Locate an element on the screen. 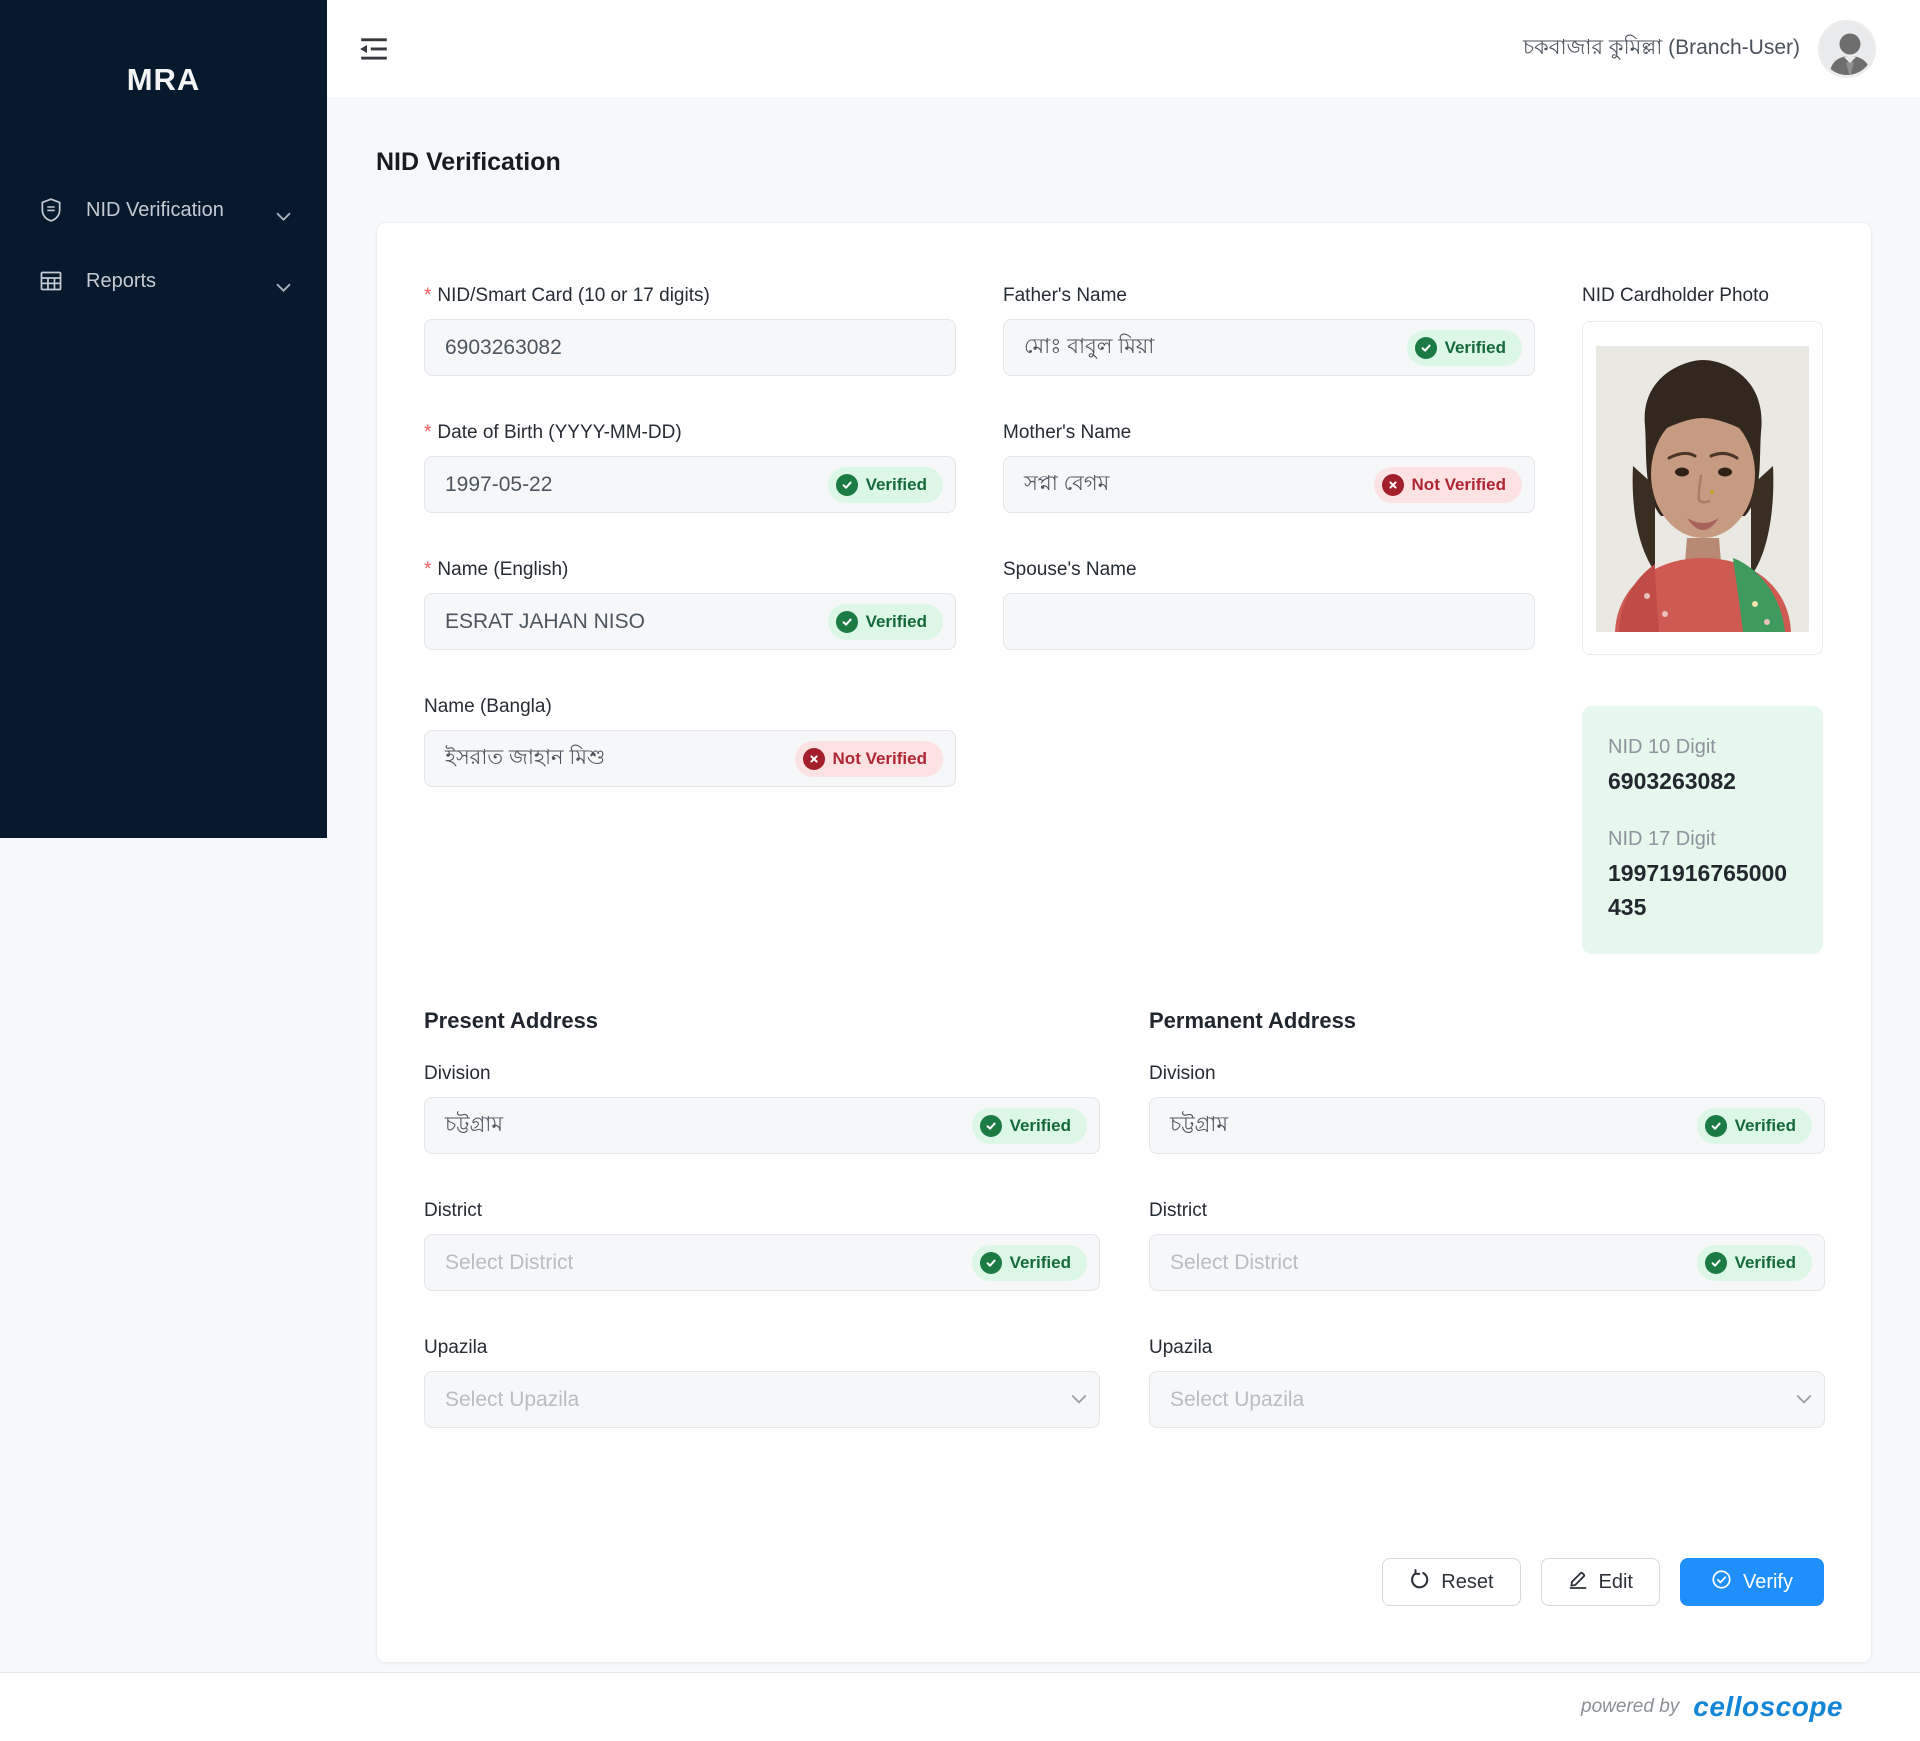 This screenshot has width=1920, height=1741. nid-input: 6903263082 is located at coordinates (690, 347).